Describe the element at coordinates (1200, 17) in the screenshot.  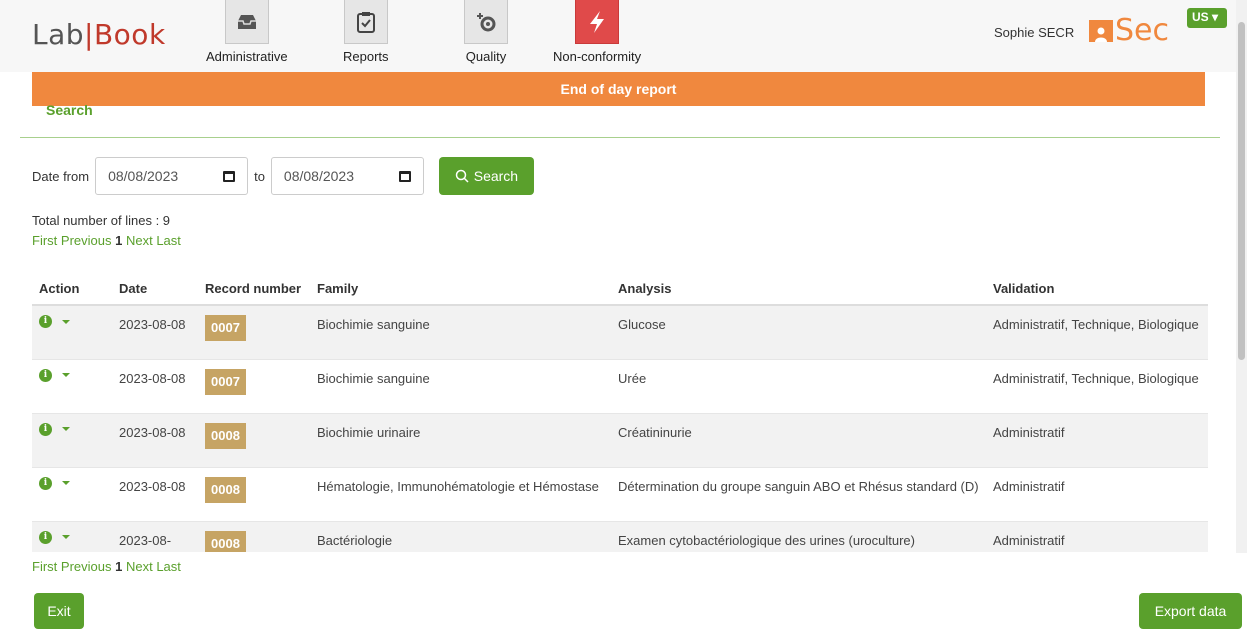
I see `language-code: US` at that location.